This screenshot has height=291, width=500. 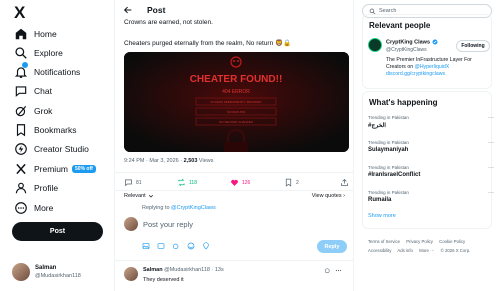 I want to click on footer-link: Privacy Policy, so click(x=419, y=241).